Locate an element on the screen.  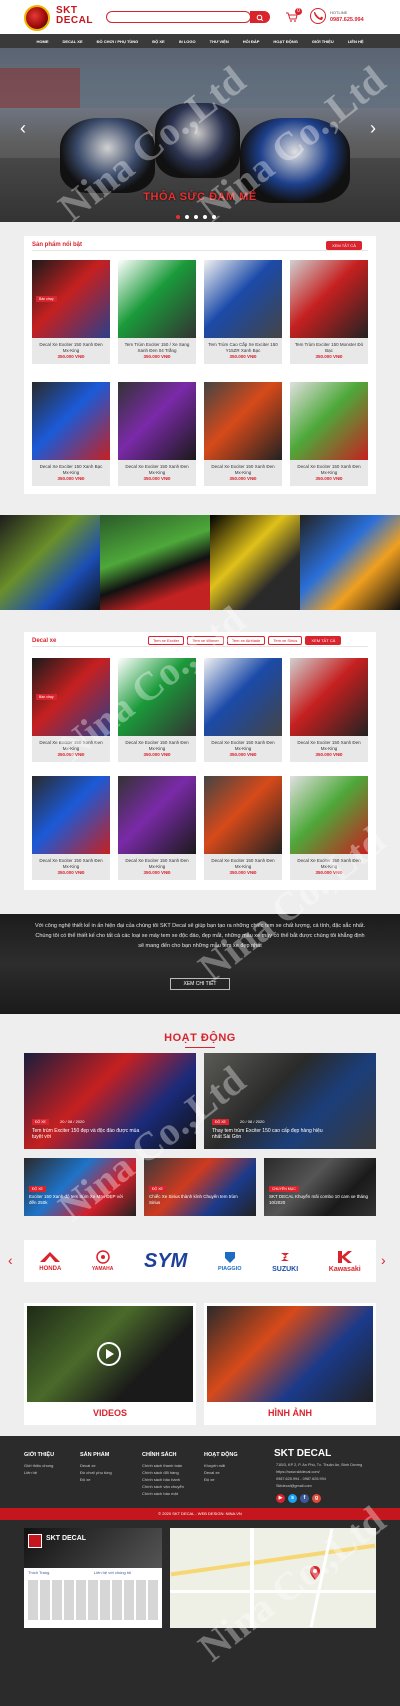
videos-box: VIDEOS is located at coordinates (110, 1364).